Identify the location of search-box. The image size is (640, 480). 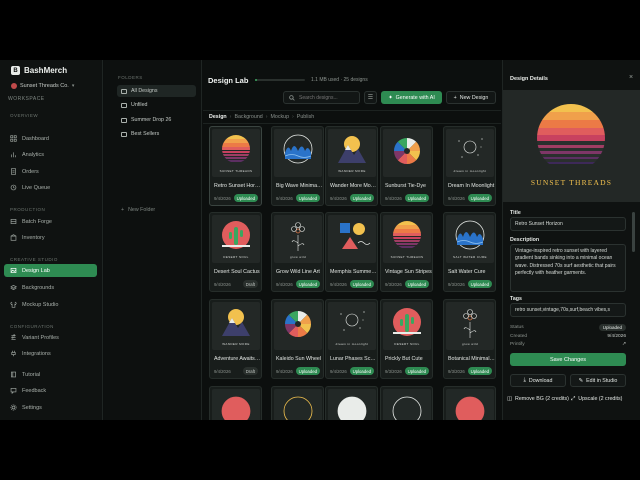
(321, 97).